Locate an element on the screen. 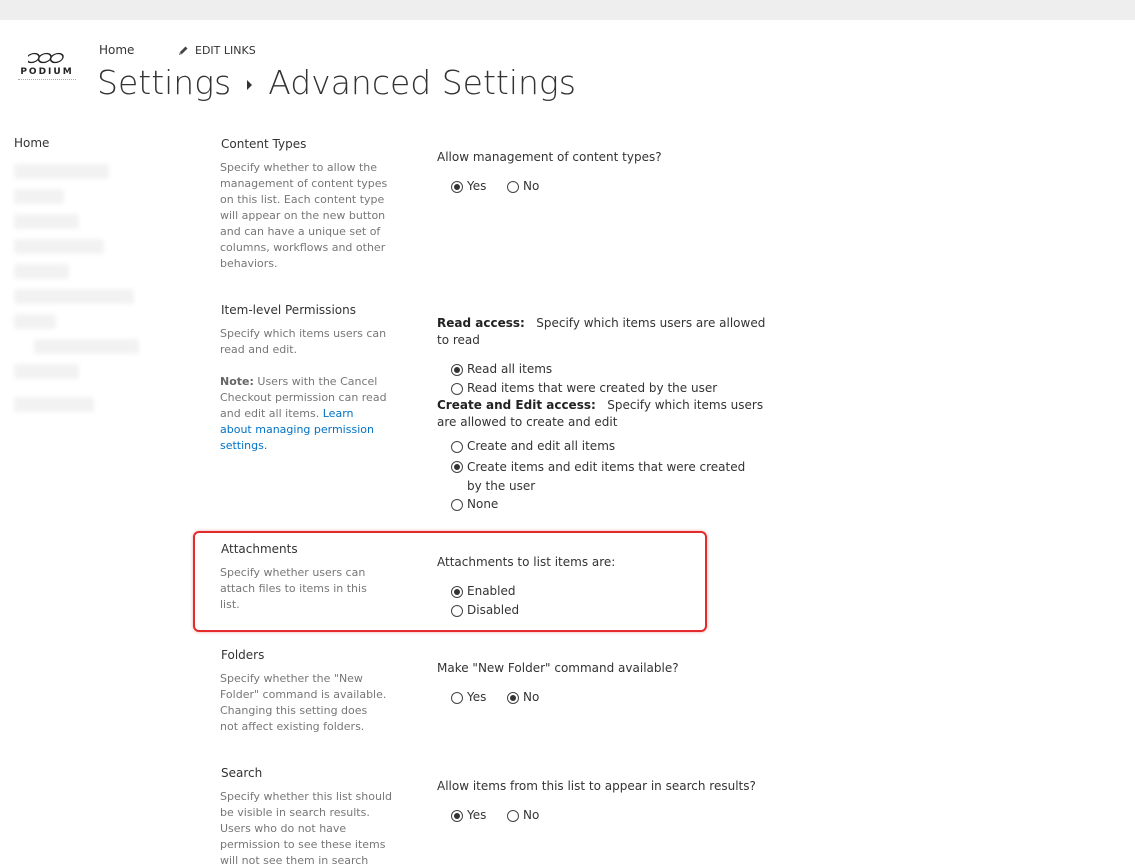 This screenshot has height=864, width=1135. note-label: Note: is located at coordinates (237, 381).